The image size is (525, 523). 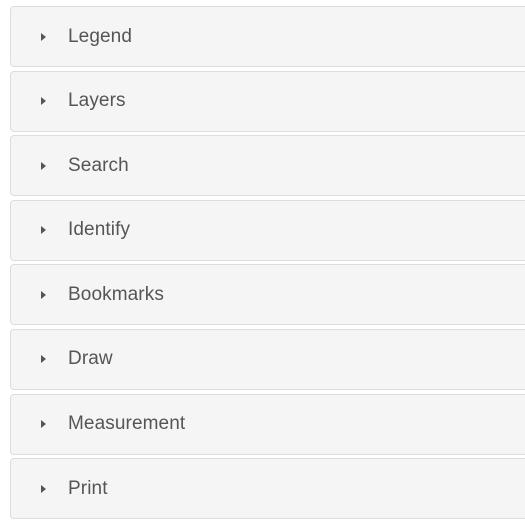 What do you see at coordinates (97, 101) in the screenshot?
I see `panel-layers-title: Layers` at bounding box center [97, 101].